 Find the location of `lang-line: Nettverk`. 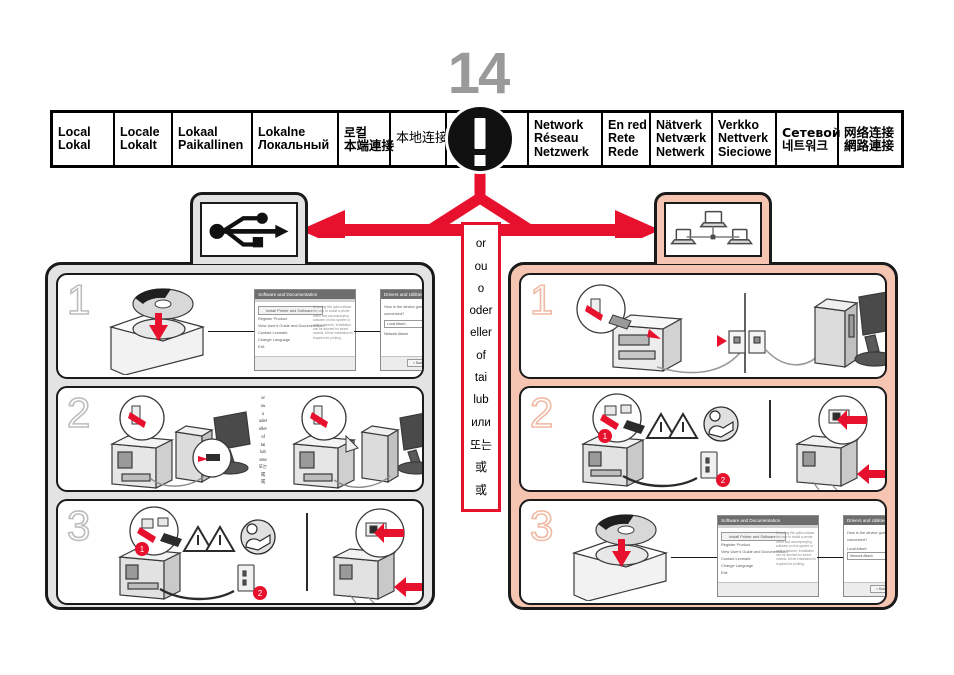

lang-line: Nettverk is located at coordinates (743, 138).